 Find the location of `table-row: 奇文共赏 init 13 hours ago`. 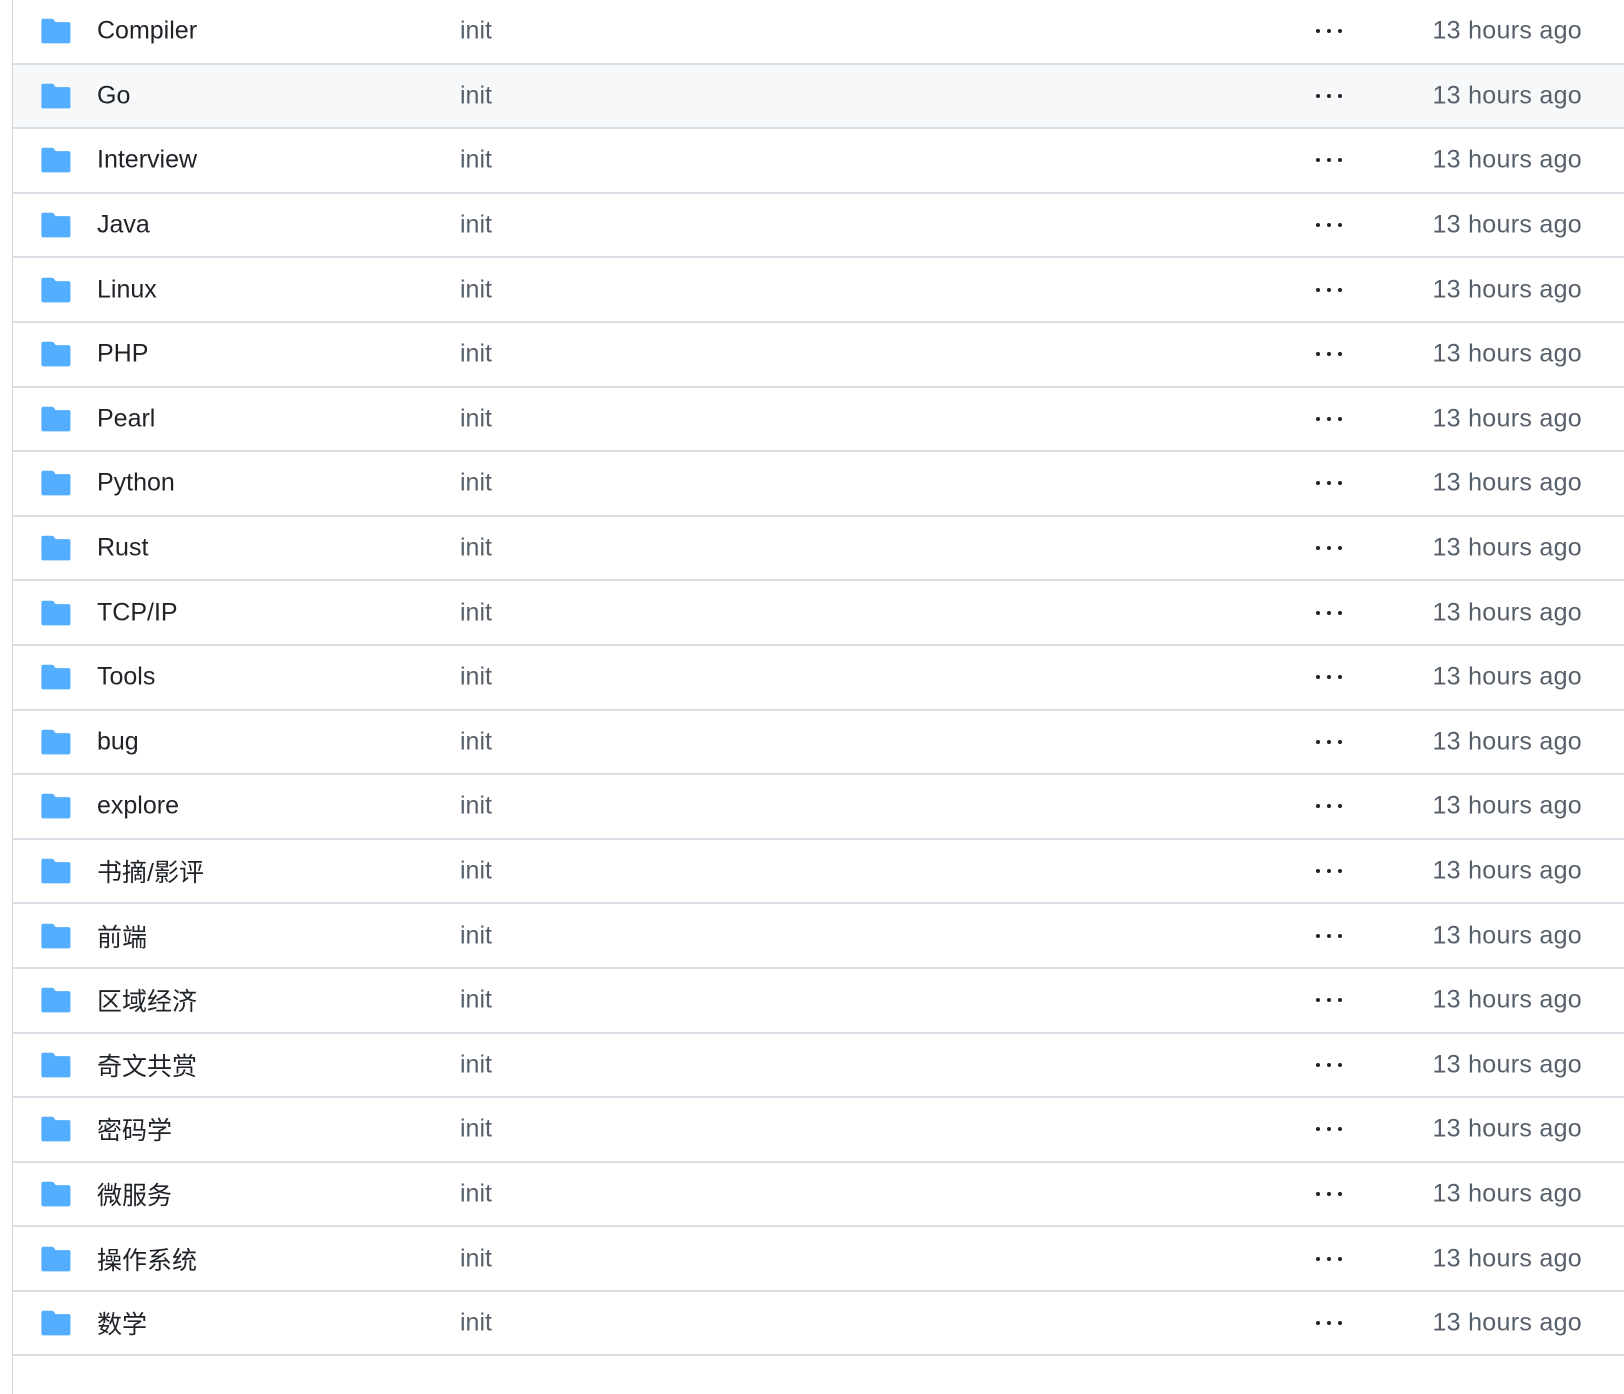

table-row: 奇文共赏 init 13 hours ago is located at coordinates (818, 1066).